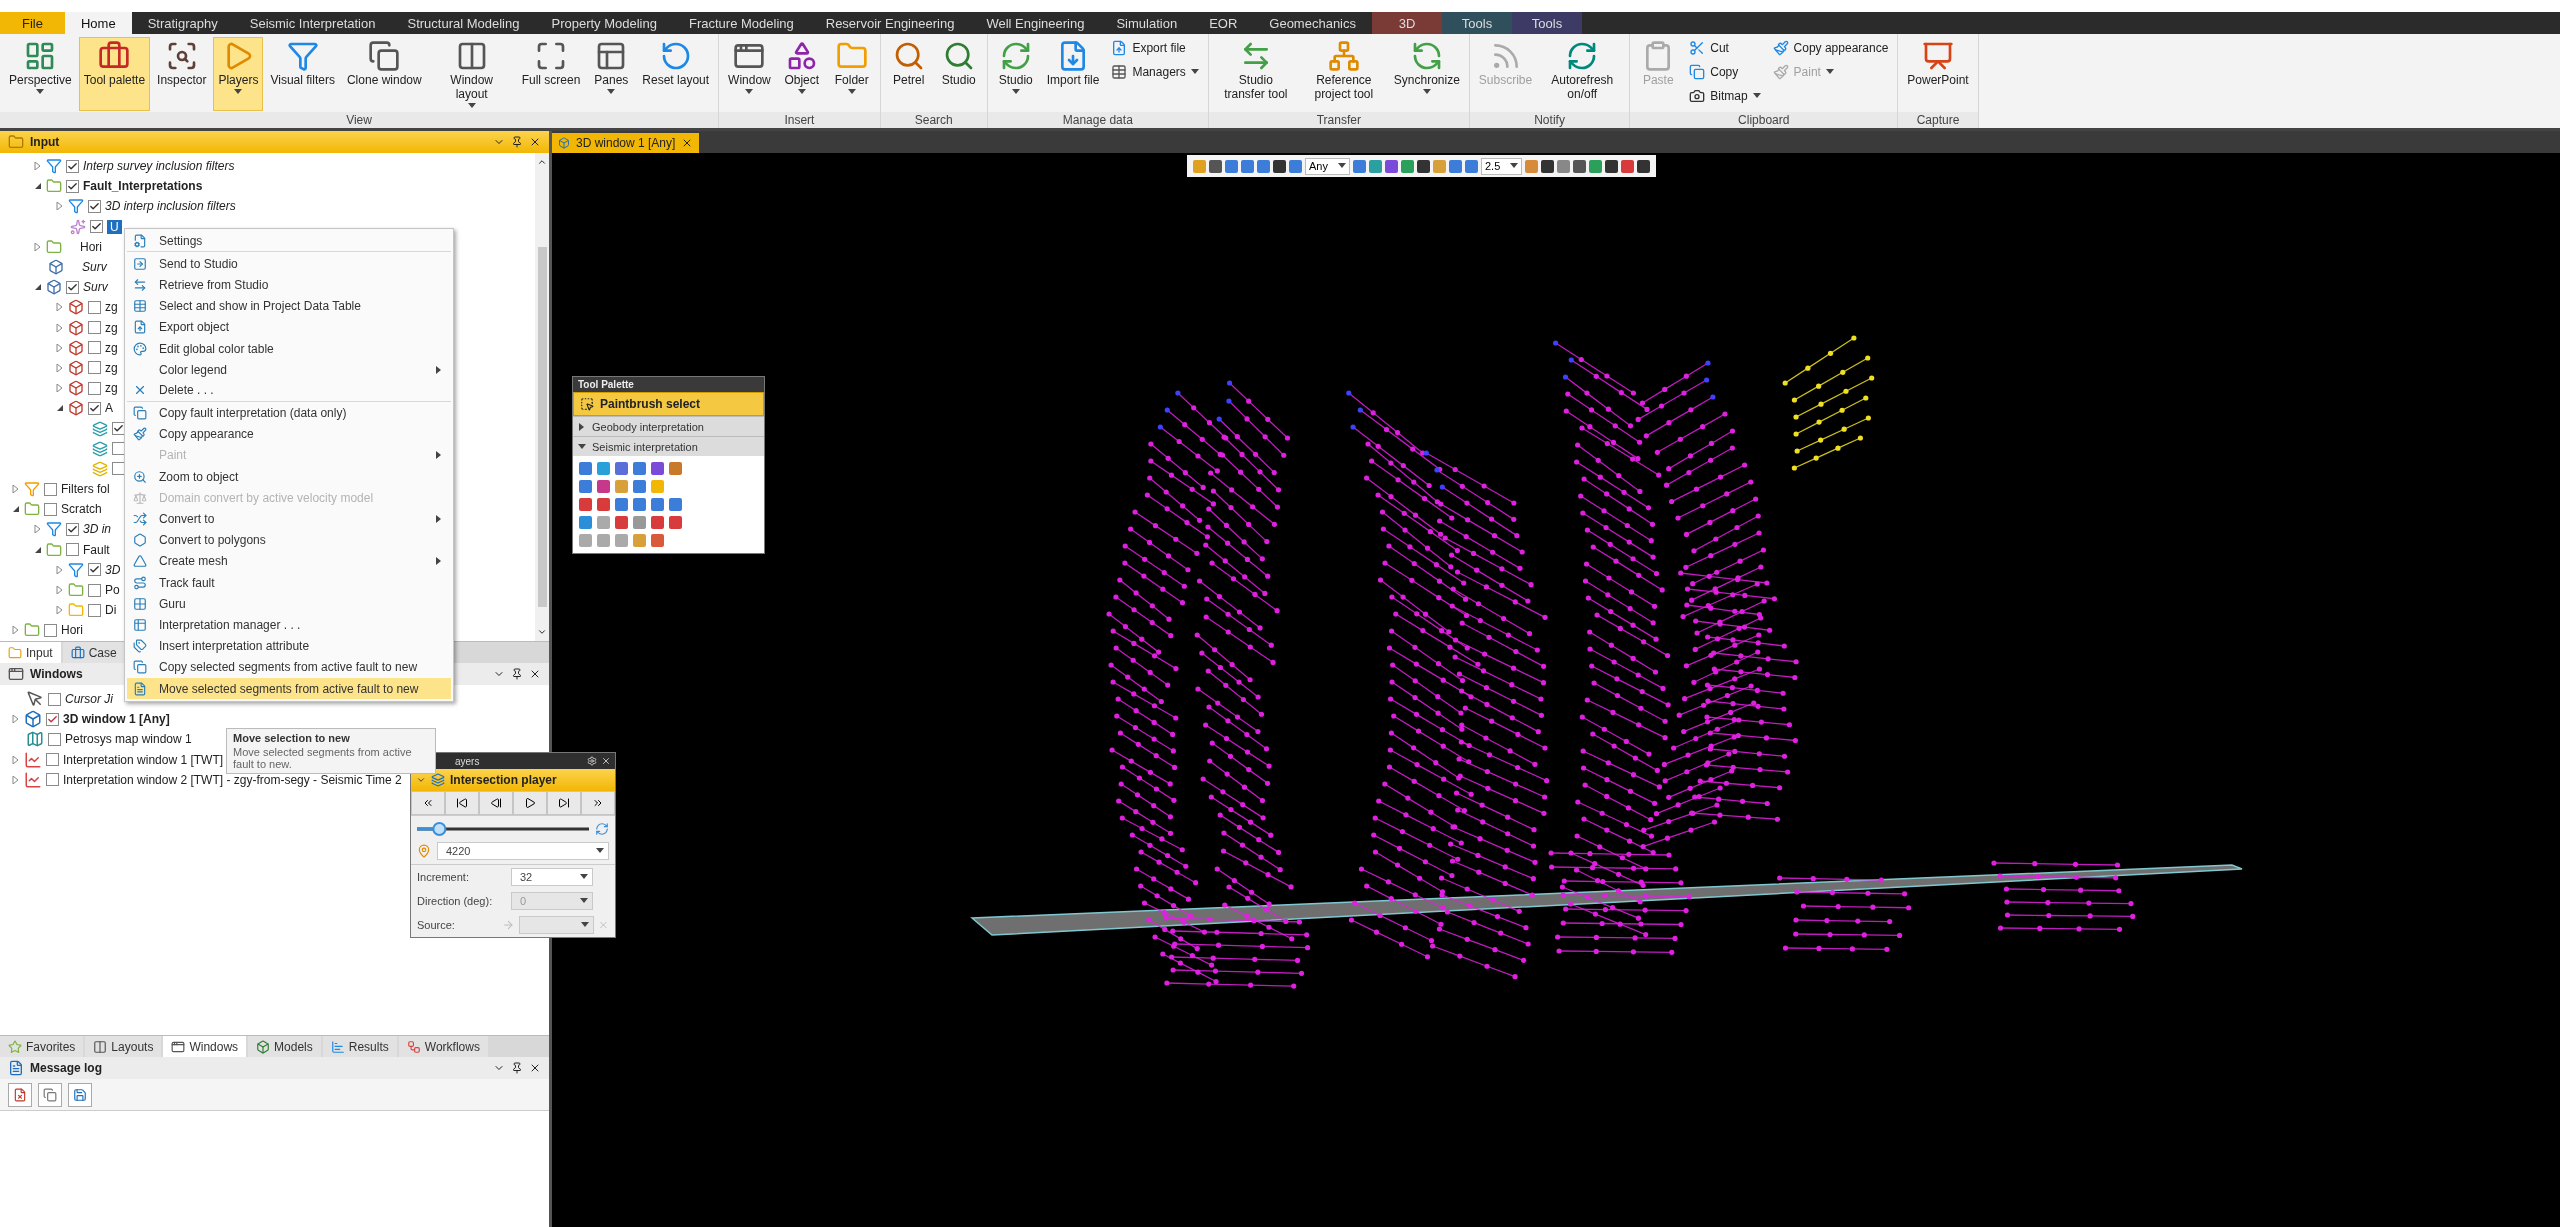  What do you see at coordinates (503, 829) in the screenshot?
I see `position-slider` at bounding box center [503, 829].